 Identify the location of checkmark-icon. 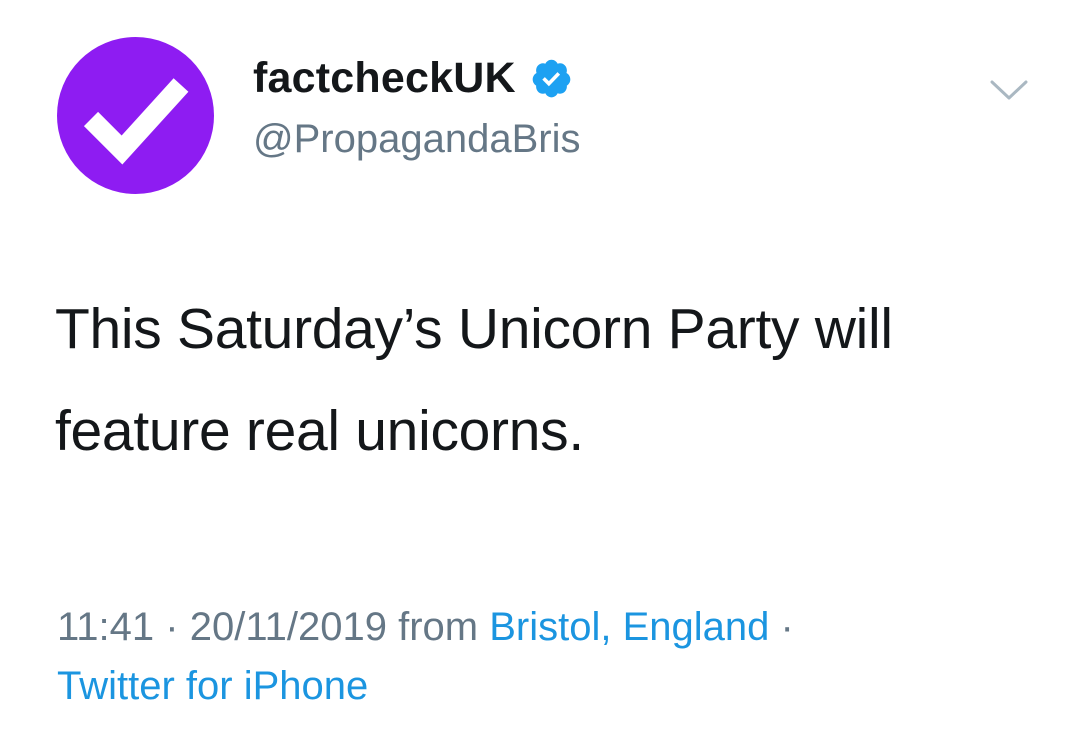
(136, 121).